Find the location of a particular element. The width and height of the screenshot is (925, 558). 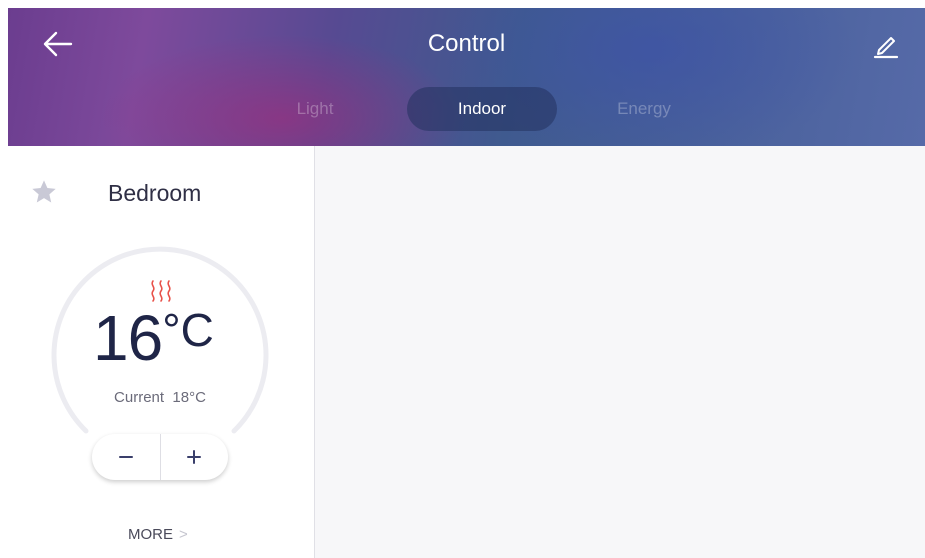

decrease-button is located at coordinates (126, 457).